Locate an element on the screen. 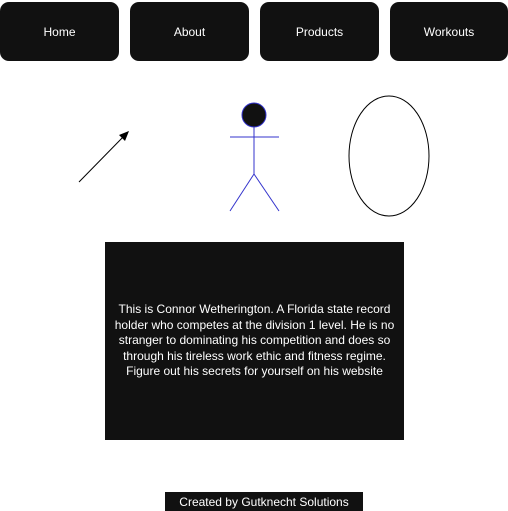 The image size is (508, 511). nav-workouts-button: Workouts is located at coordinates (449, 31).